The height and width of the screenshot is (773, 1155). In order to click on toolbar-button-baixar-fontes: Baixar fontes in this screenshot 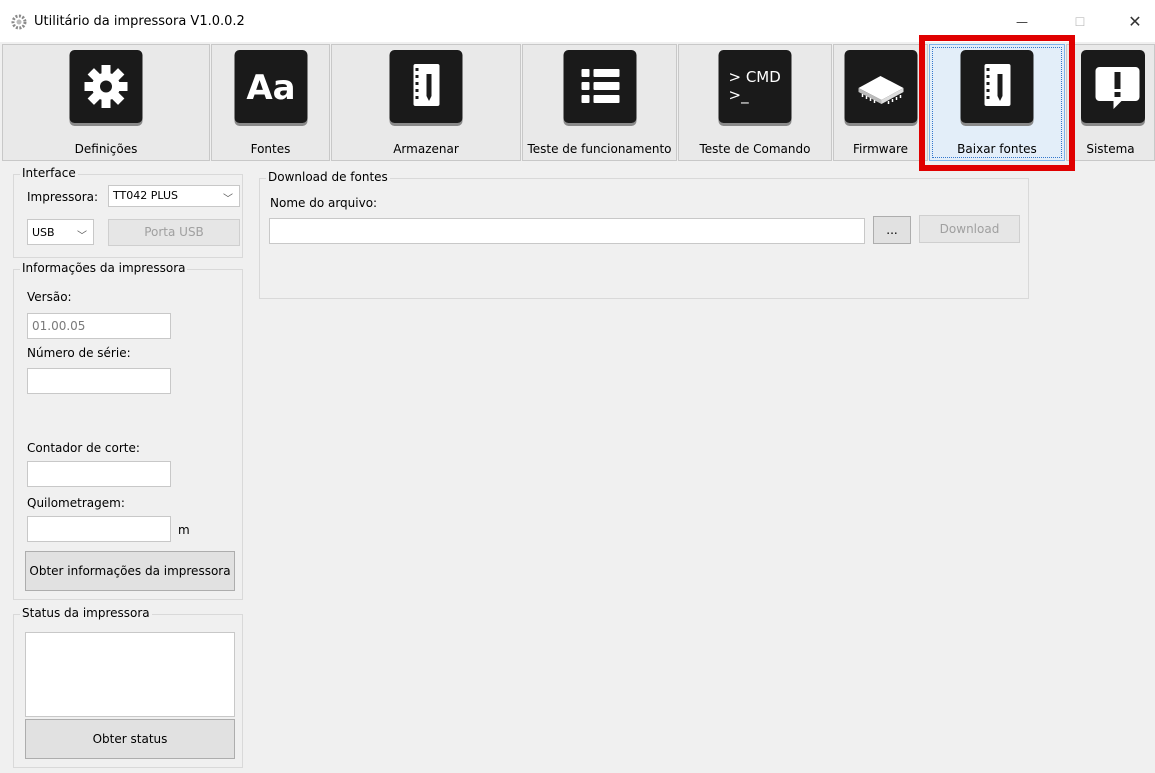, I will do `click(997, 102)`.